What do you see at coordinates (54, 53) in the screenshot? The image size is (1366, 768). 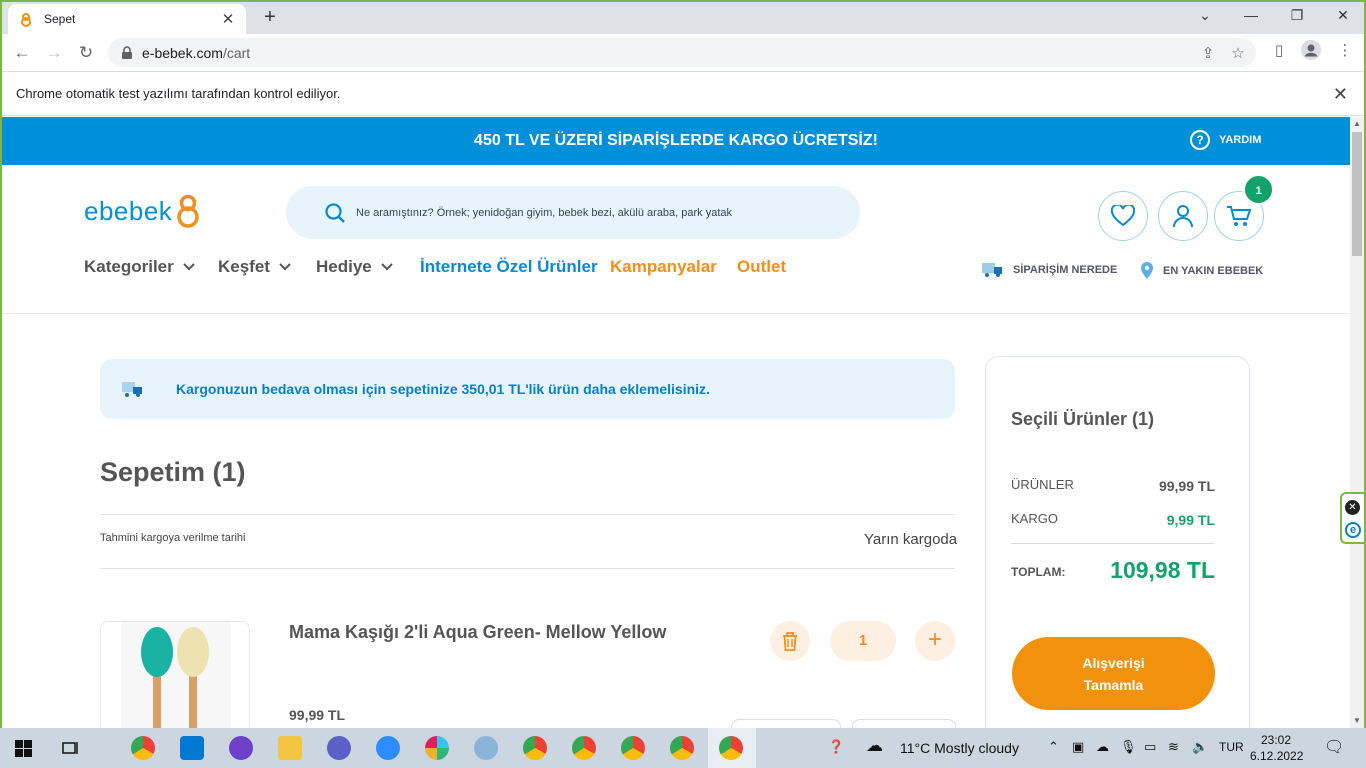 I see `forward-arrow-icon: →` at bounding box center [54, 53].